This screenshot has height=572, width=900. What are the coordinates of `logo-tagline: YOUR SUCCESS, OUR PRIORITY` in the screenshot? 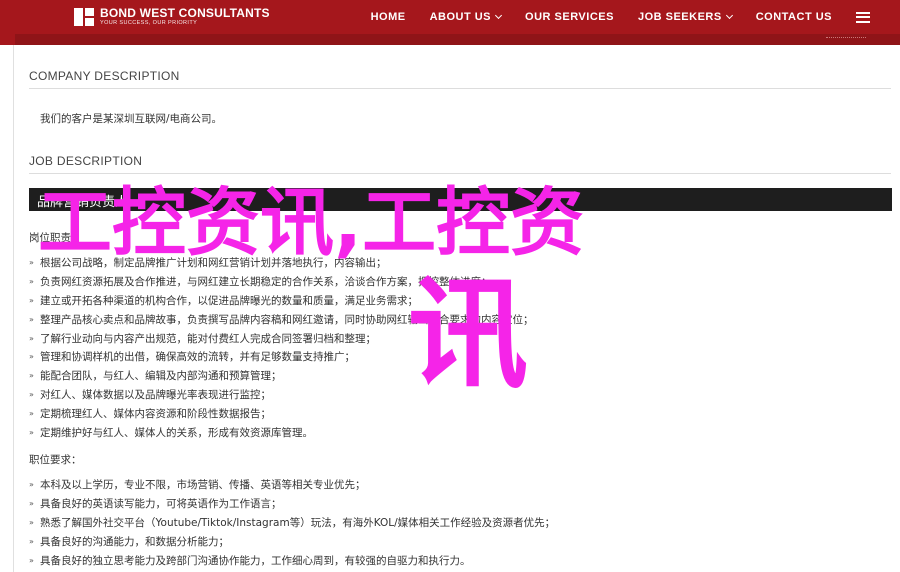 It's located at (149, 23).